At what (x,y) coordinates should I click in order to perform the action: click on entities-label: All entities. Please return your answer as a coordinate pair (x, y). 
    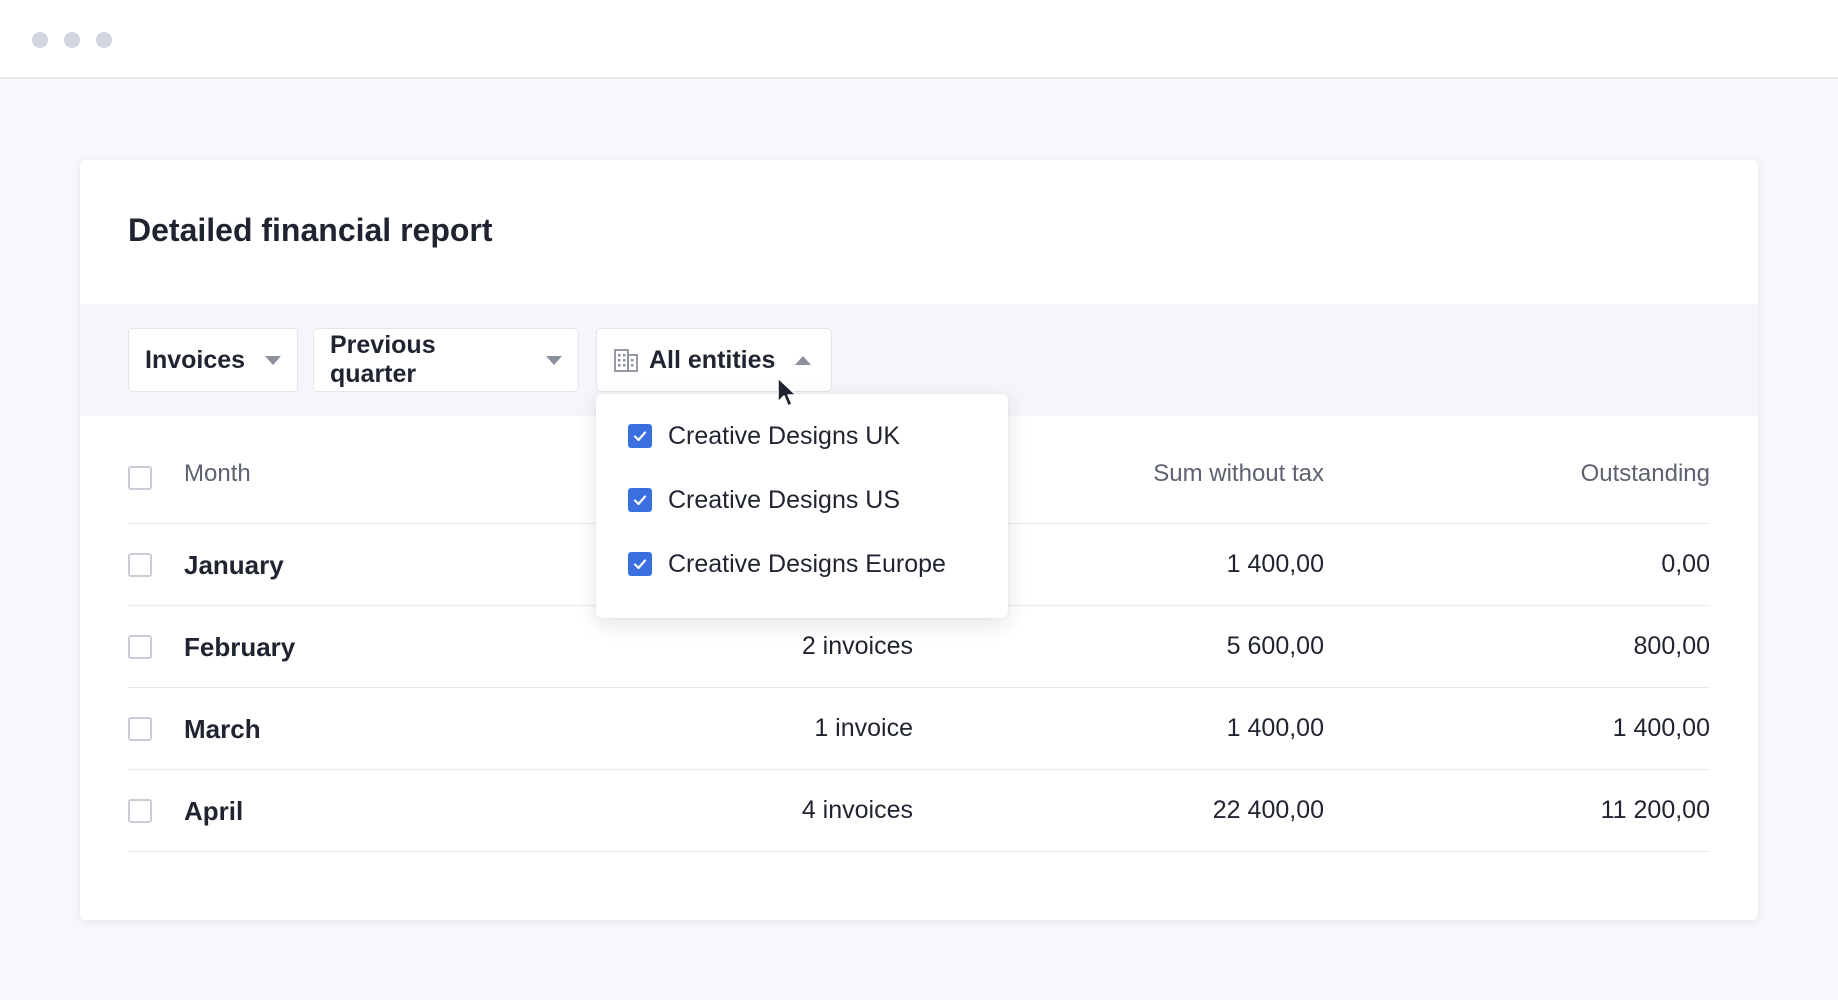
    Looking at the image, I should click on (712, 359).